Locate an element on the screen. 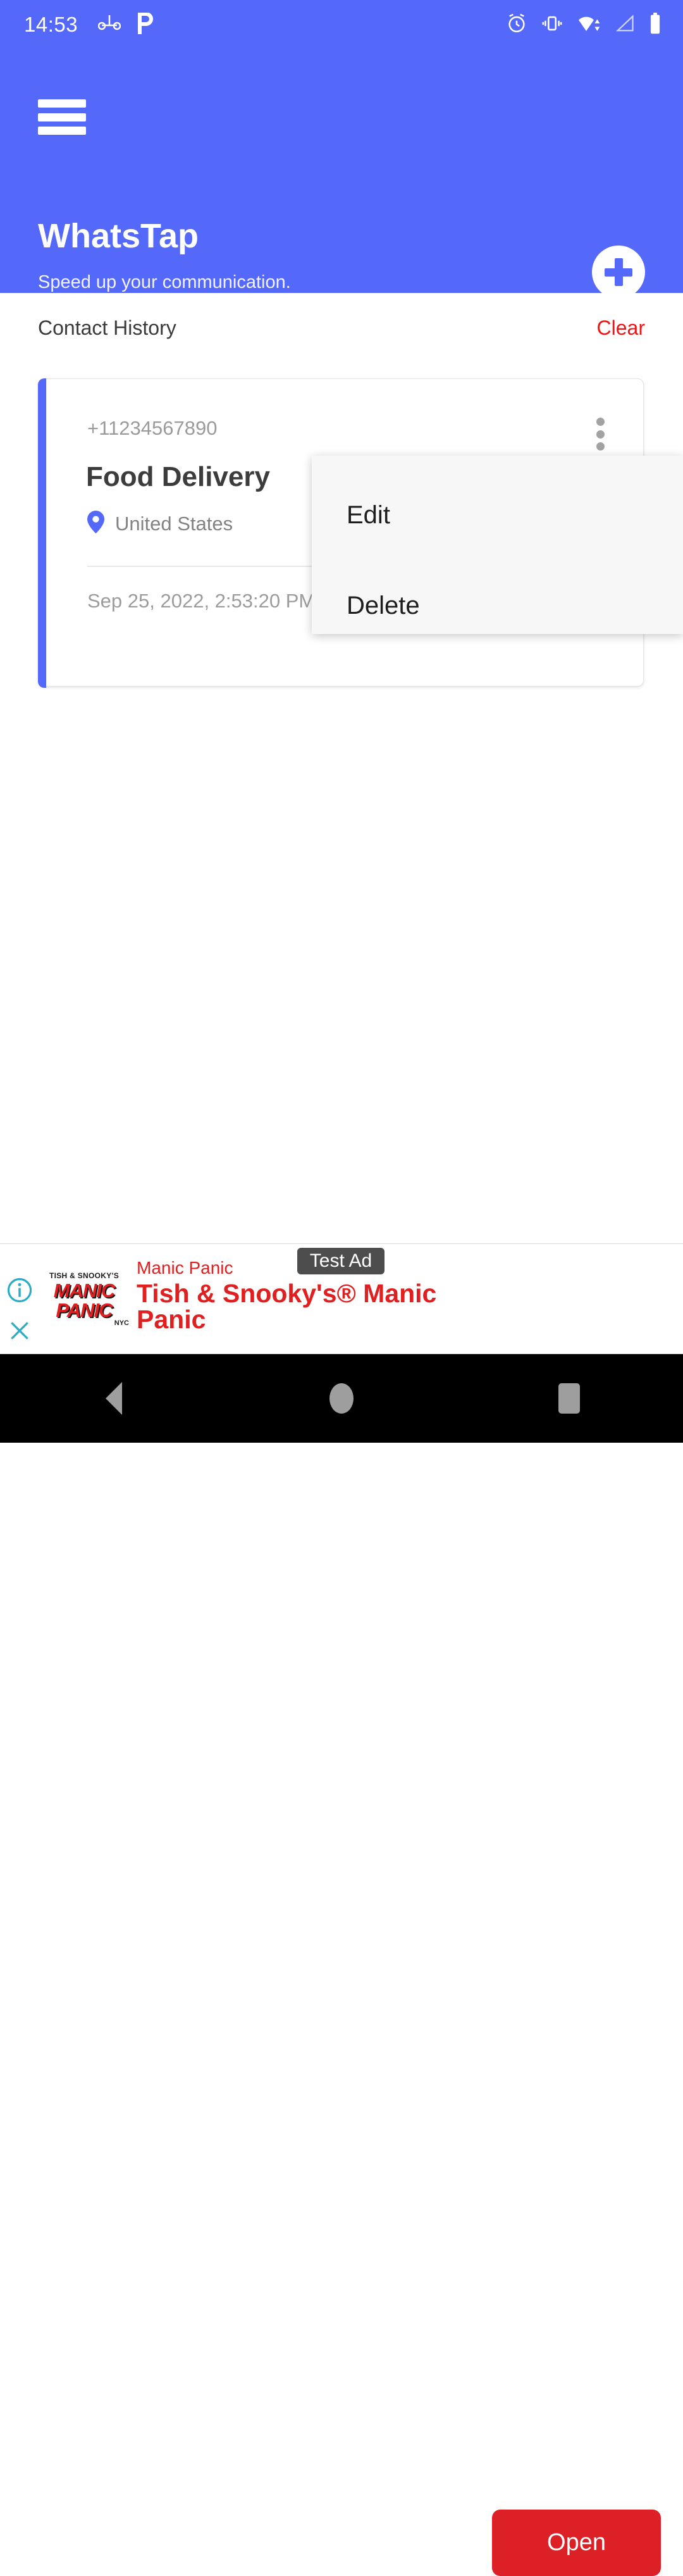  contact-timestamp: Sep 25, 2022, 2:53:20 PM is located at coordinates (202, 601).